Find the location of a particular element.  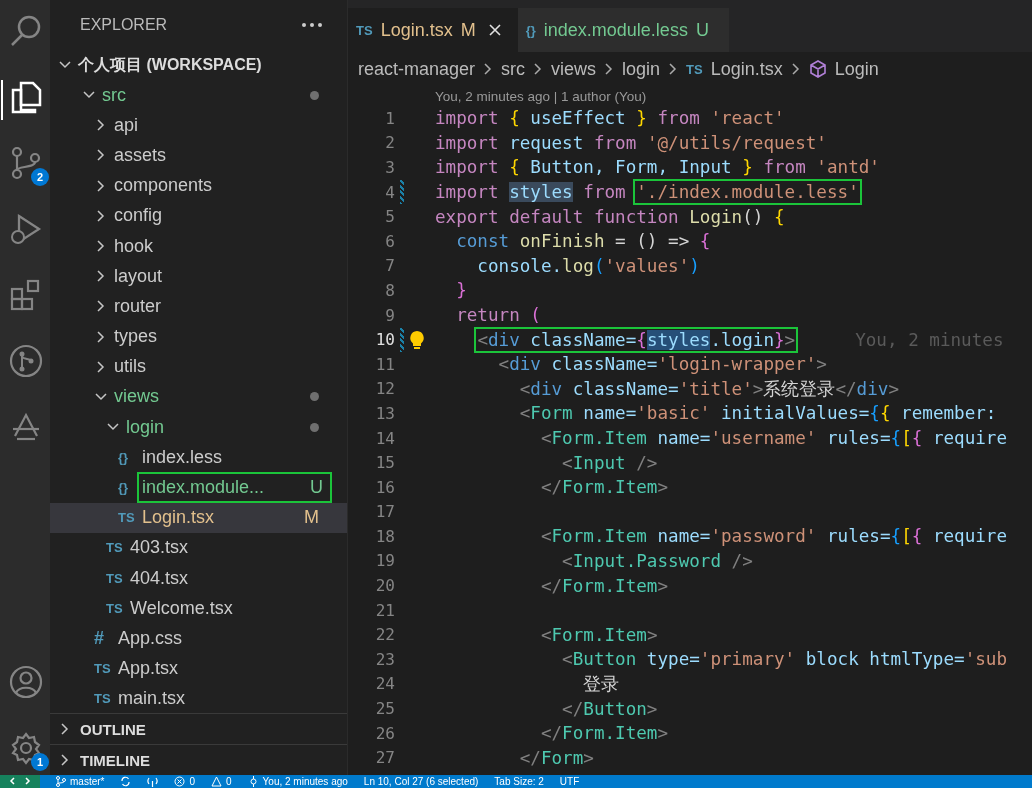

folder-item: src is located at coordinates (198, 95).